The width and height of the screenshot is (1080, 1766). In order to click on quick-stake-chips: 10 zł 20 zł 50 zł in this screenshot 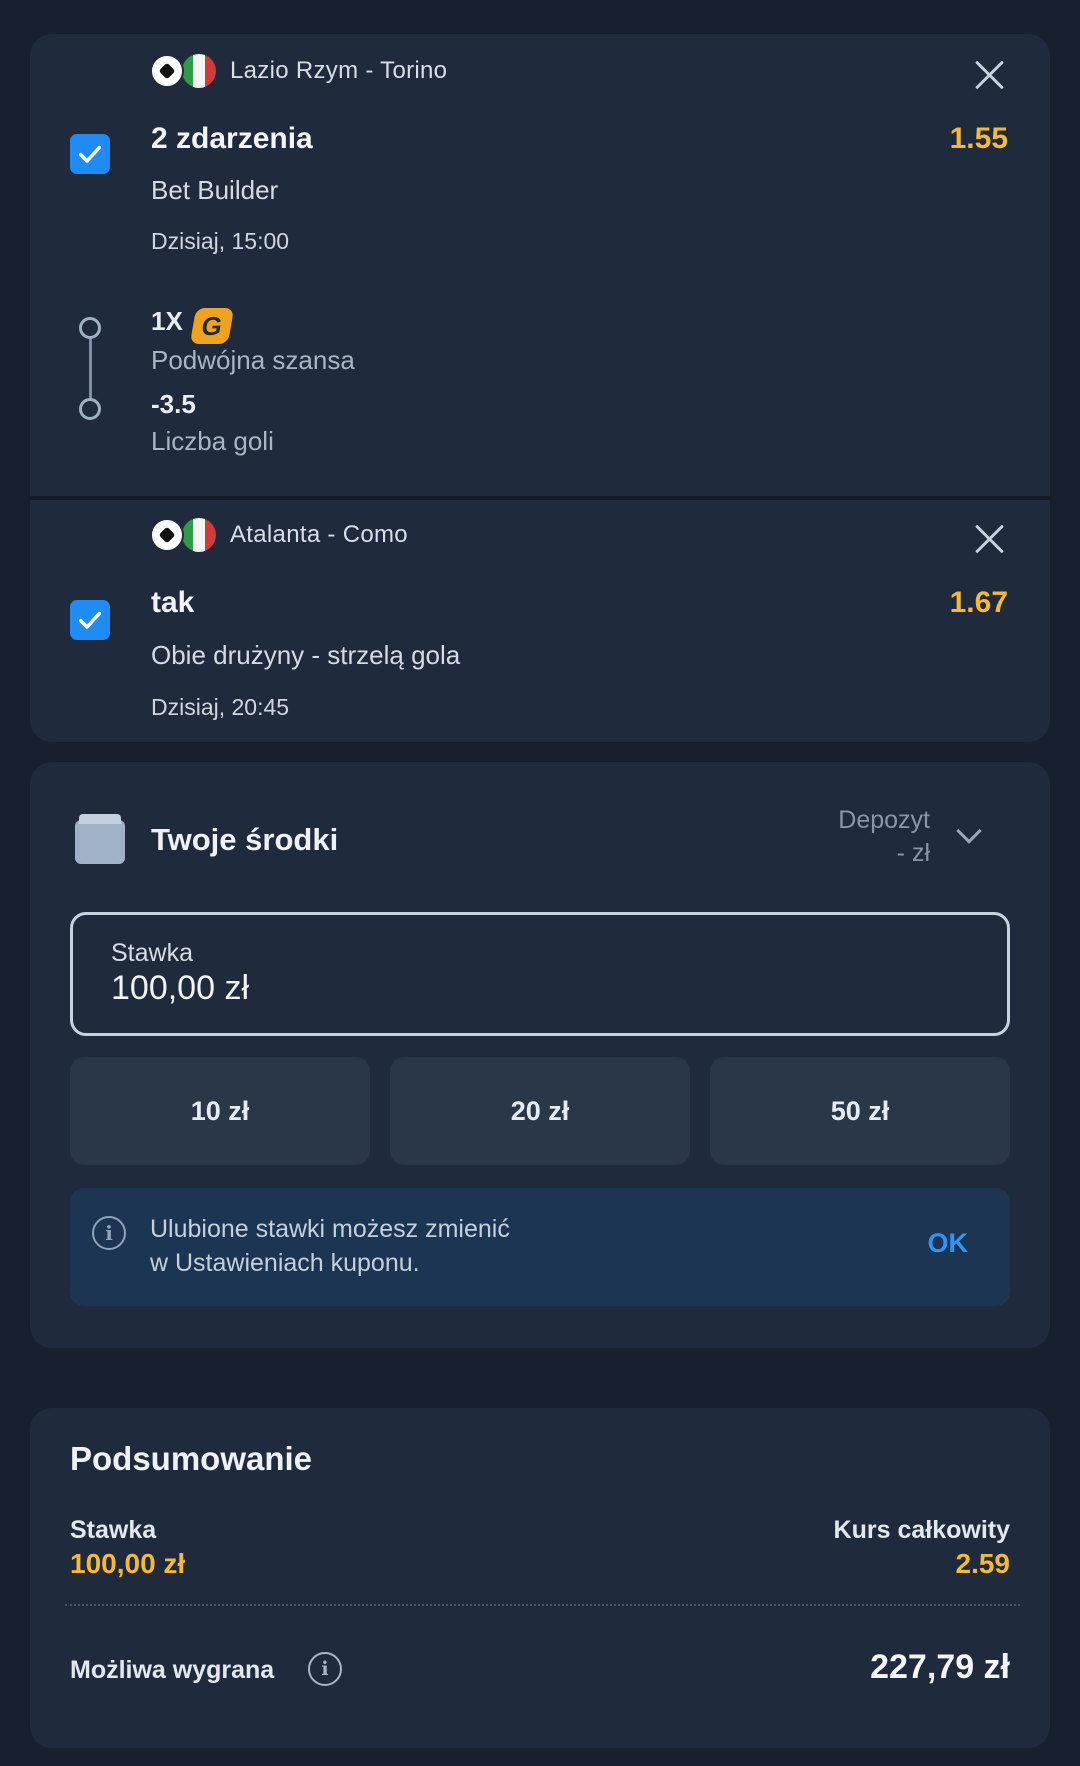, I will do `click(540, 1111)`.